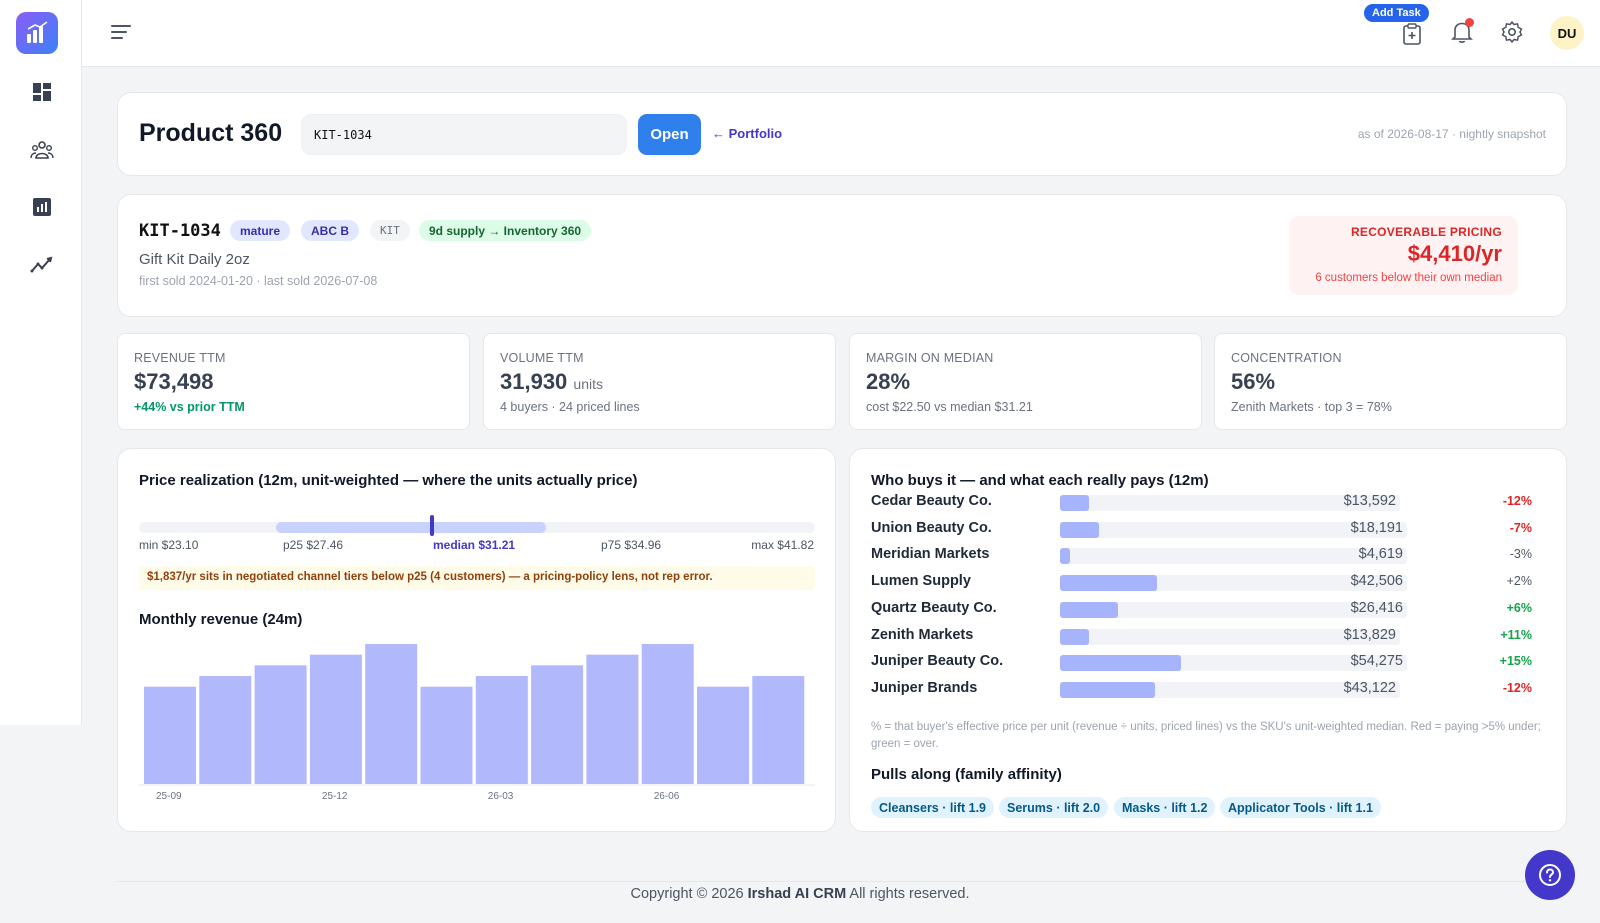  Describe the element at coordinates (1469, 22) in the screenshot. I see `notification-dot` at that location.